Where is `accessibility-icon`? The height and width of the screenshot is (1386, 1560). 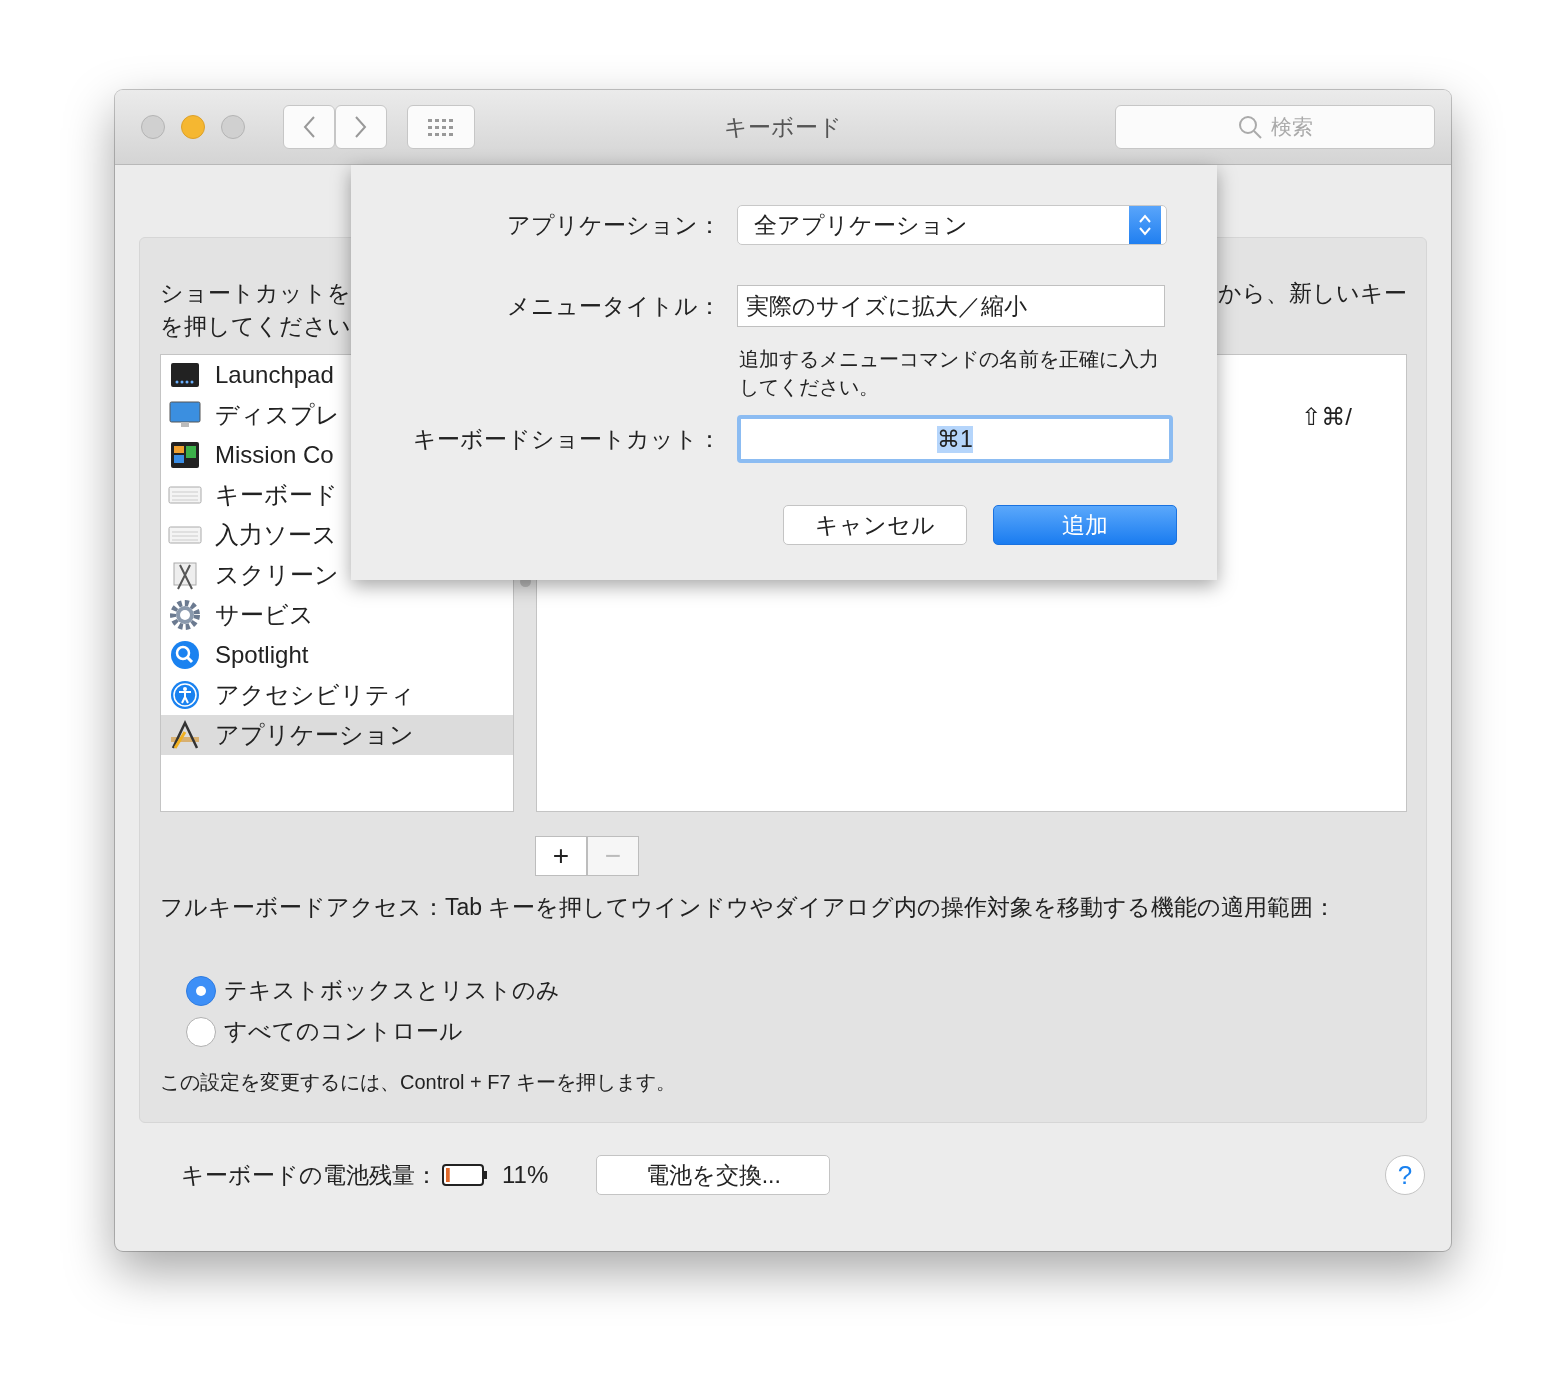 accessibility-icon is located at coordinates (185, 695).